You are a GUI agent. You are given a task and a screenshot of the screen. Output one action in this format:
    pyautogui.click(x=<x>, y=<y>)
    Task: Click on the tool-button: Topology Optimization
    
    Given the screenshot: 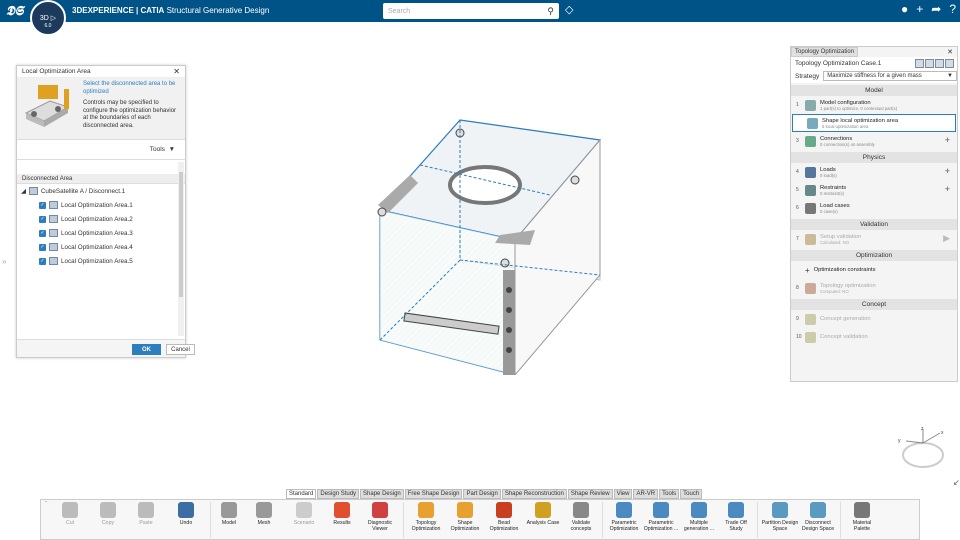 What is the action you would take?
    pyautogui.click(x=426, y=517)
    